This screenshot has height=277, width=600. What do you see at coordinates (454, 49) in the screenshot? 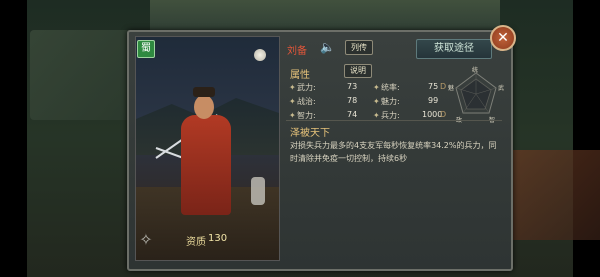
I see `source-button: 获取途径` at bounding box center [454, 49].